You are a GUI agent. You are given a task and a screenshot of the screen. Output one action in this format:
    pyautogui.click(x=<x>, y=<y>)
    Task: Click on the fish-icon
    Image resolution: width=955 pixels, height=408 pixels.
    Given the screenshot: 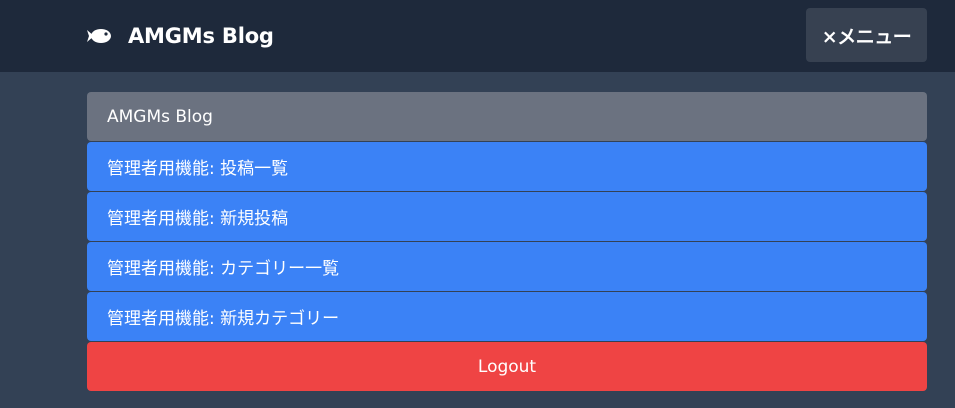 What is the action you would take?
    pyautogui.click(x=99, y=36)
    